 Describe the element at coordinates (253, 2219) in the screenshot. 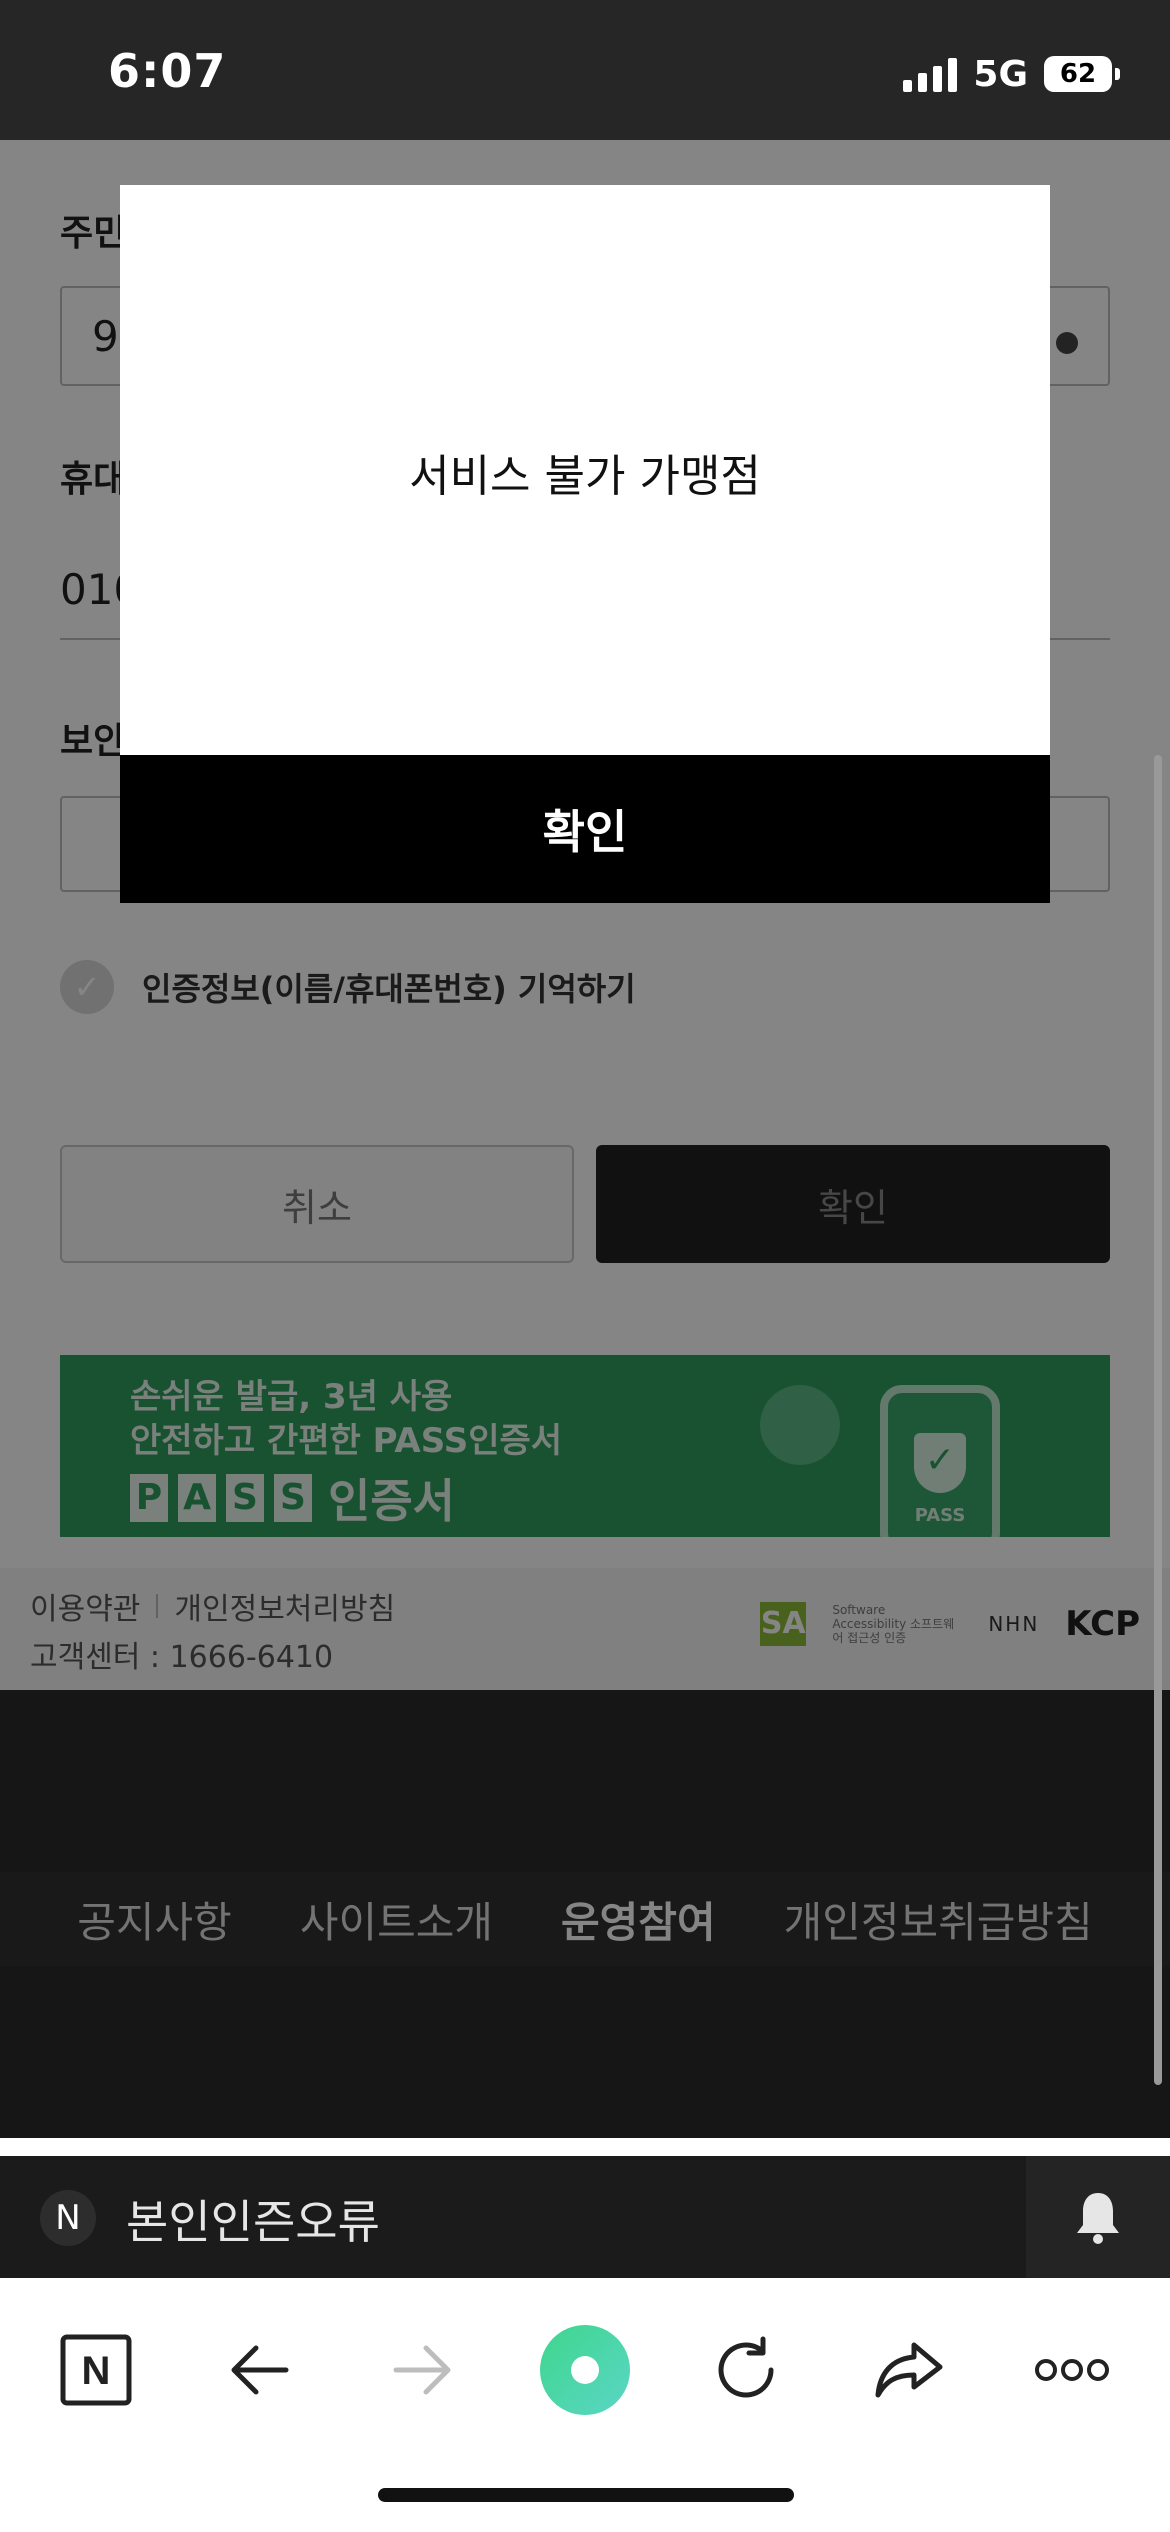

I see `search-query: 본인인즌오류` at that location.